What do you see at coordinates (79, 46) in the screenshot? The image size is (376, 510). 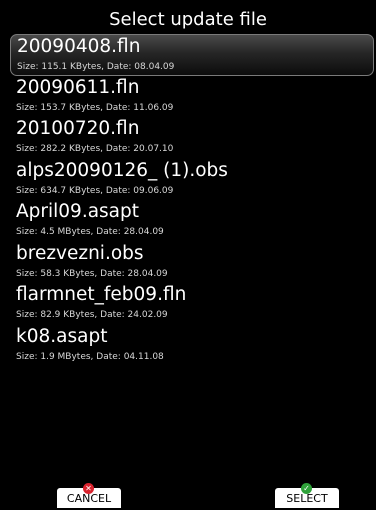 I see `file-name: 20090408.fln` at bounding box center [79, 46].